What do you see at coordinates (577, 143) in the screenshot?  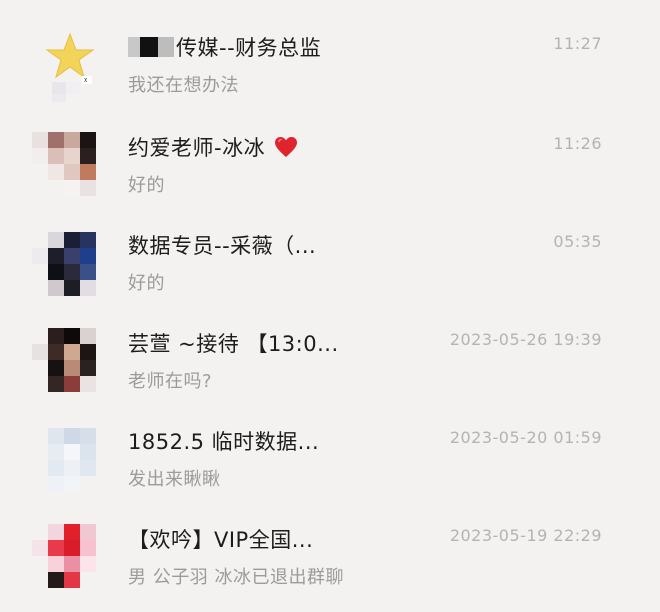 I see `message-time: 11:26` at bounding box center [577, 143].